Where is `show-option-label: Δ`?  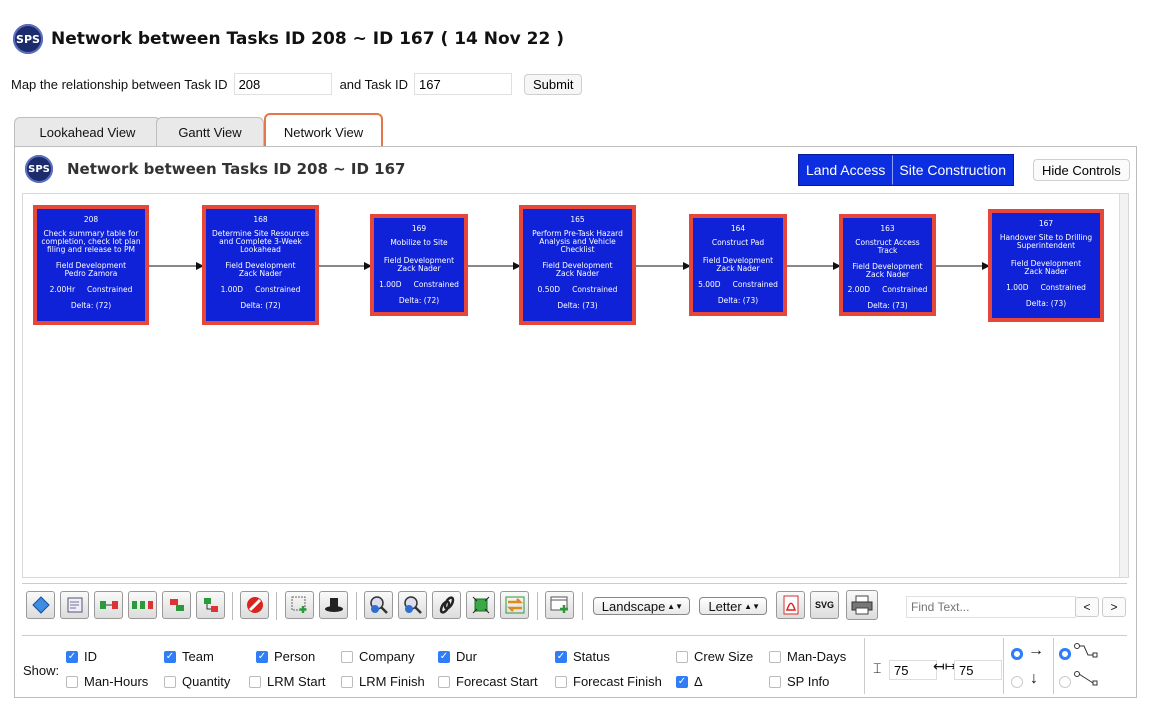 show-option-label: Δ is located at coordinates (698, 681).